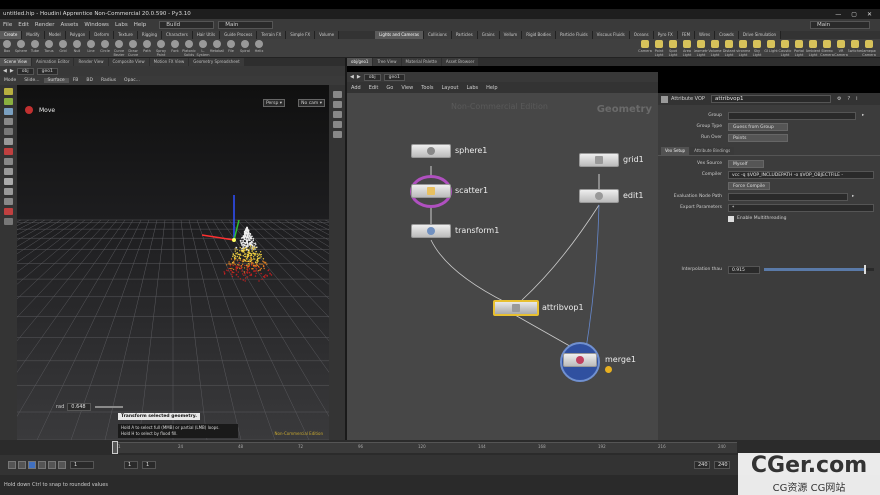 Image resolution: width=880 pixels, height=495 pixels. Describe the element at coordinates (771, 48) in the screenshot. I see `tool-gi-light: GI Light` at that location.